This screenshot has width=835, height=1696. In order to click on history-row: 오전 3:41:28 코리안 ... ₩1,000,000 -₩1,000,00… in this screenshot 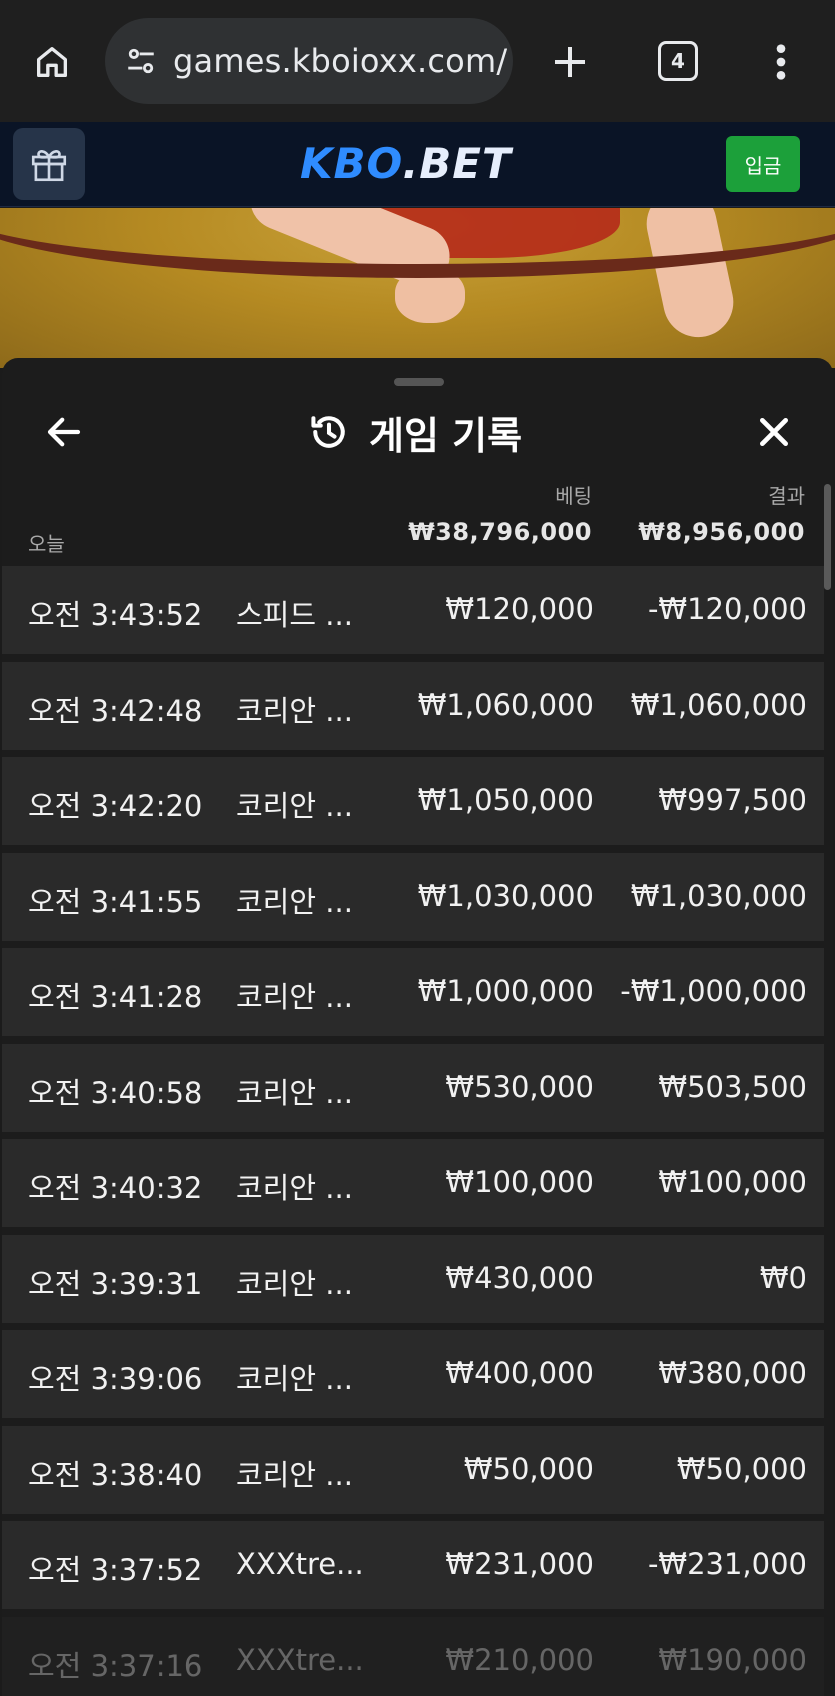, I will do `click(413, 992)`.